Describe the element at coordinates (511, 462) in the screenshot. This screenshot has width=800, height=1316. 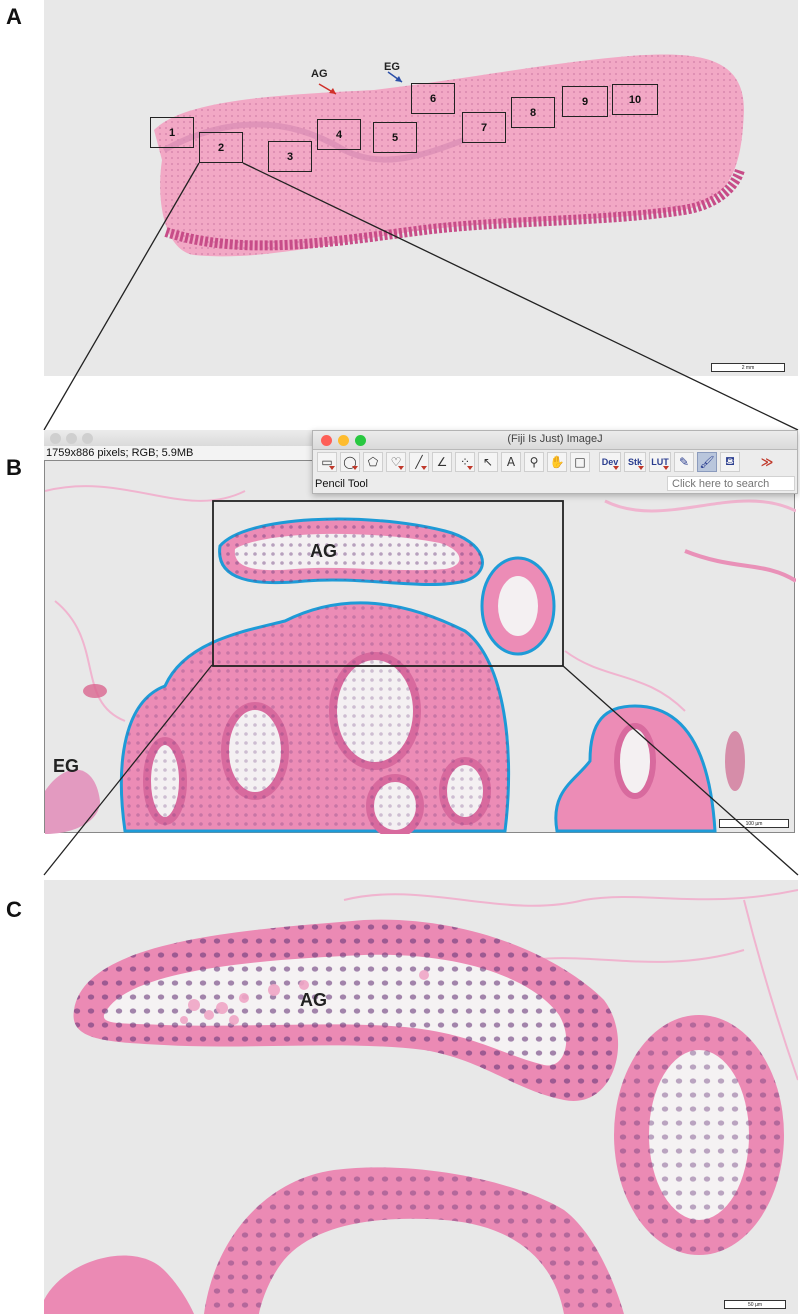
I see `text-tool-icon: A` at that location.